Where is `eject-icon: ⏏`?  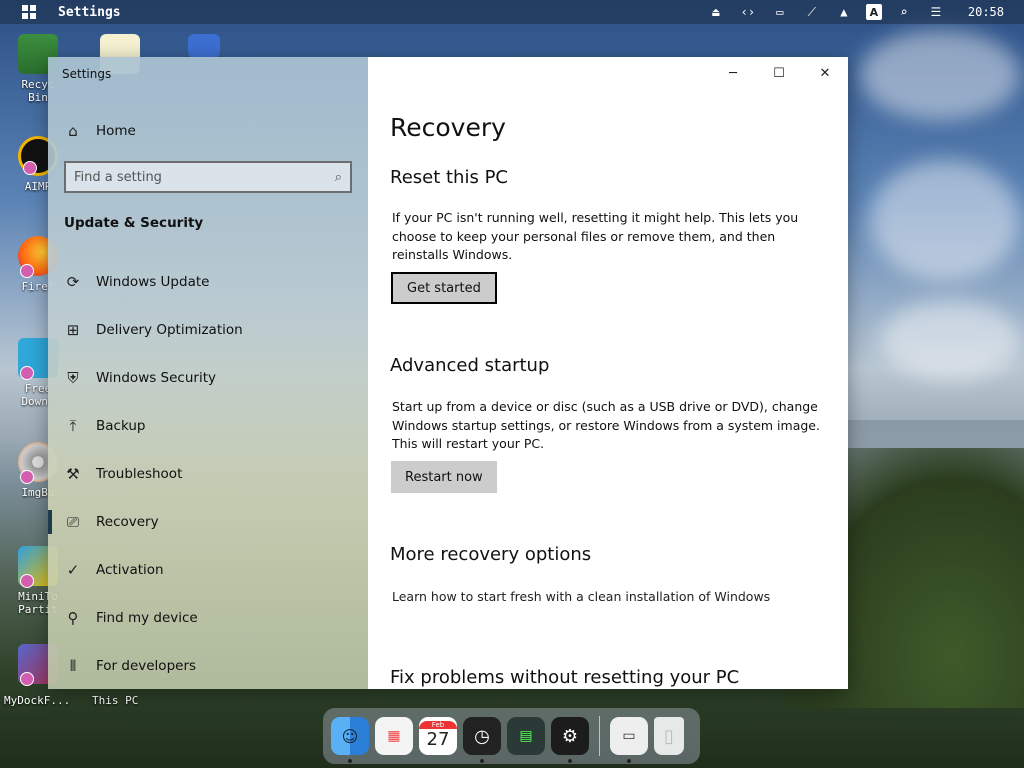 eject-icon: ⏏ is located at coordinates (716, 12).